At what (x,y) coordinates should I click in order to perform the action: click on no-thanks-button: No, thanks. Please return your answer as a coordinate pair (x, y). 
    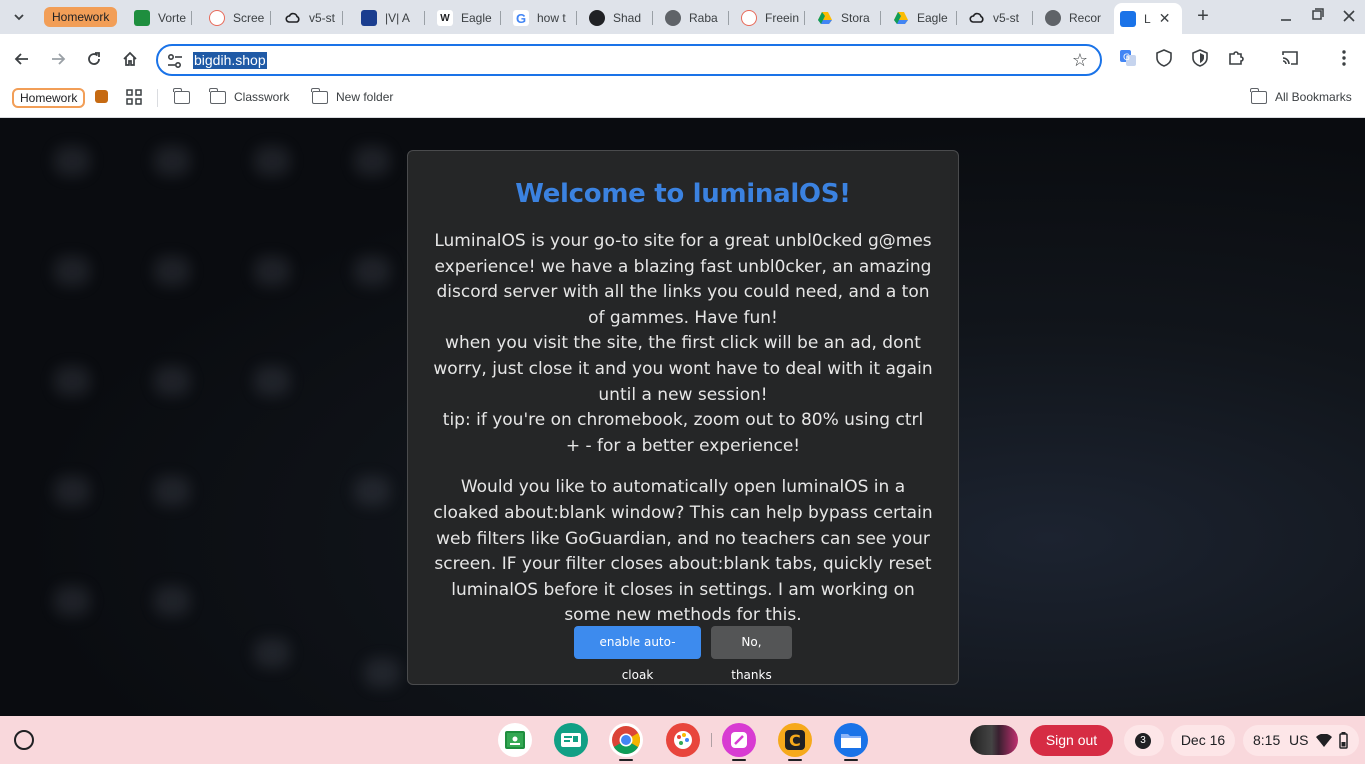
    Looking at the image, I should click on (751, 654).